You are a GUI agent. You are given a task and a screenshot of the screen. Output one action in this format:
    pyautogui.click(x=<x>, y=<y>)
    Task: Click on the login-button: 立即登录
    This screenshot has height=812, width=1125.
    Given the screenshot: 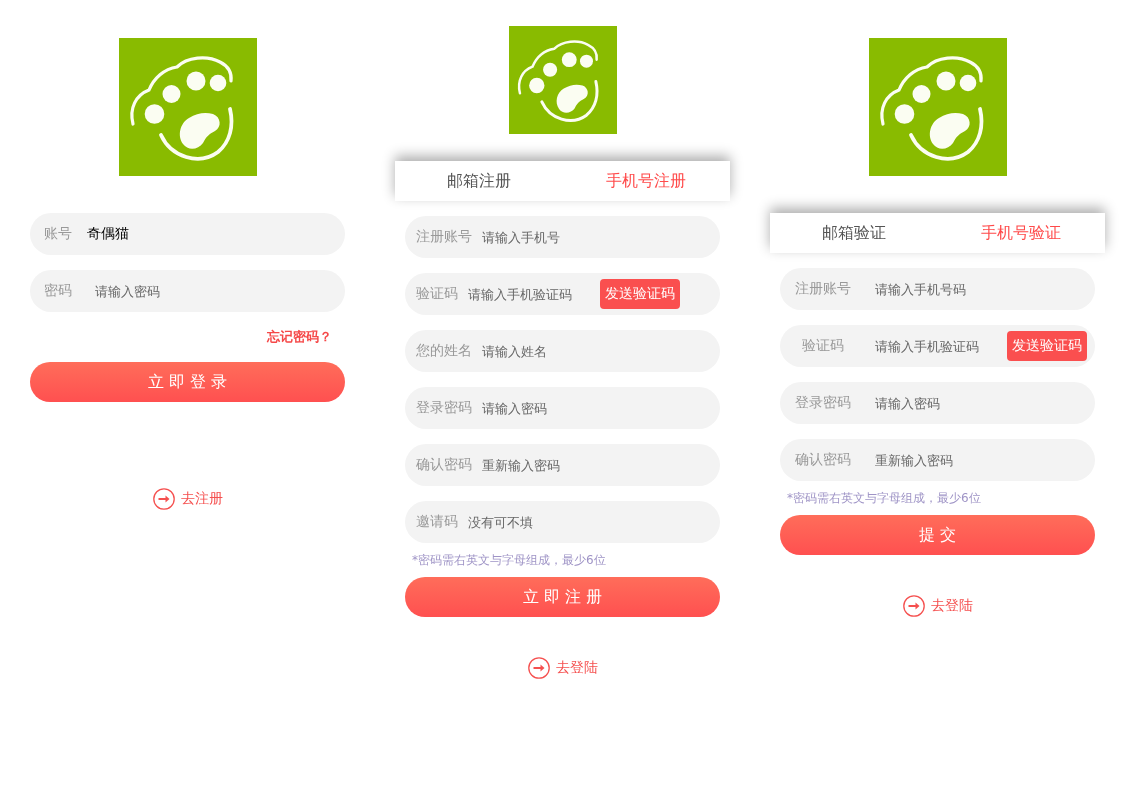 What is the action you would take?
    pyautogui.click(x=187, y=382)
    